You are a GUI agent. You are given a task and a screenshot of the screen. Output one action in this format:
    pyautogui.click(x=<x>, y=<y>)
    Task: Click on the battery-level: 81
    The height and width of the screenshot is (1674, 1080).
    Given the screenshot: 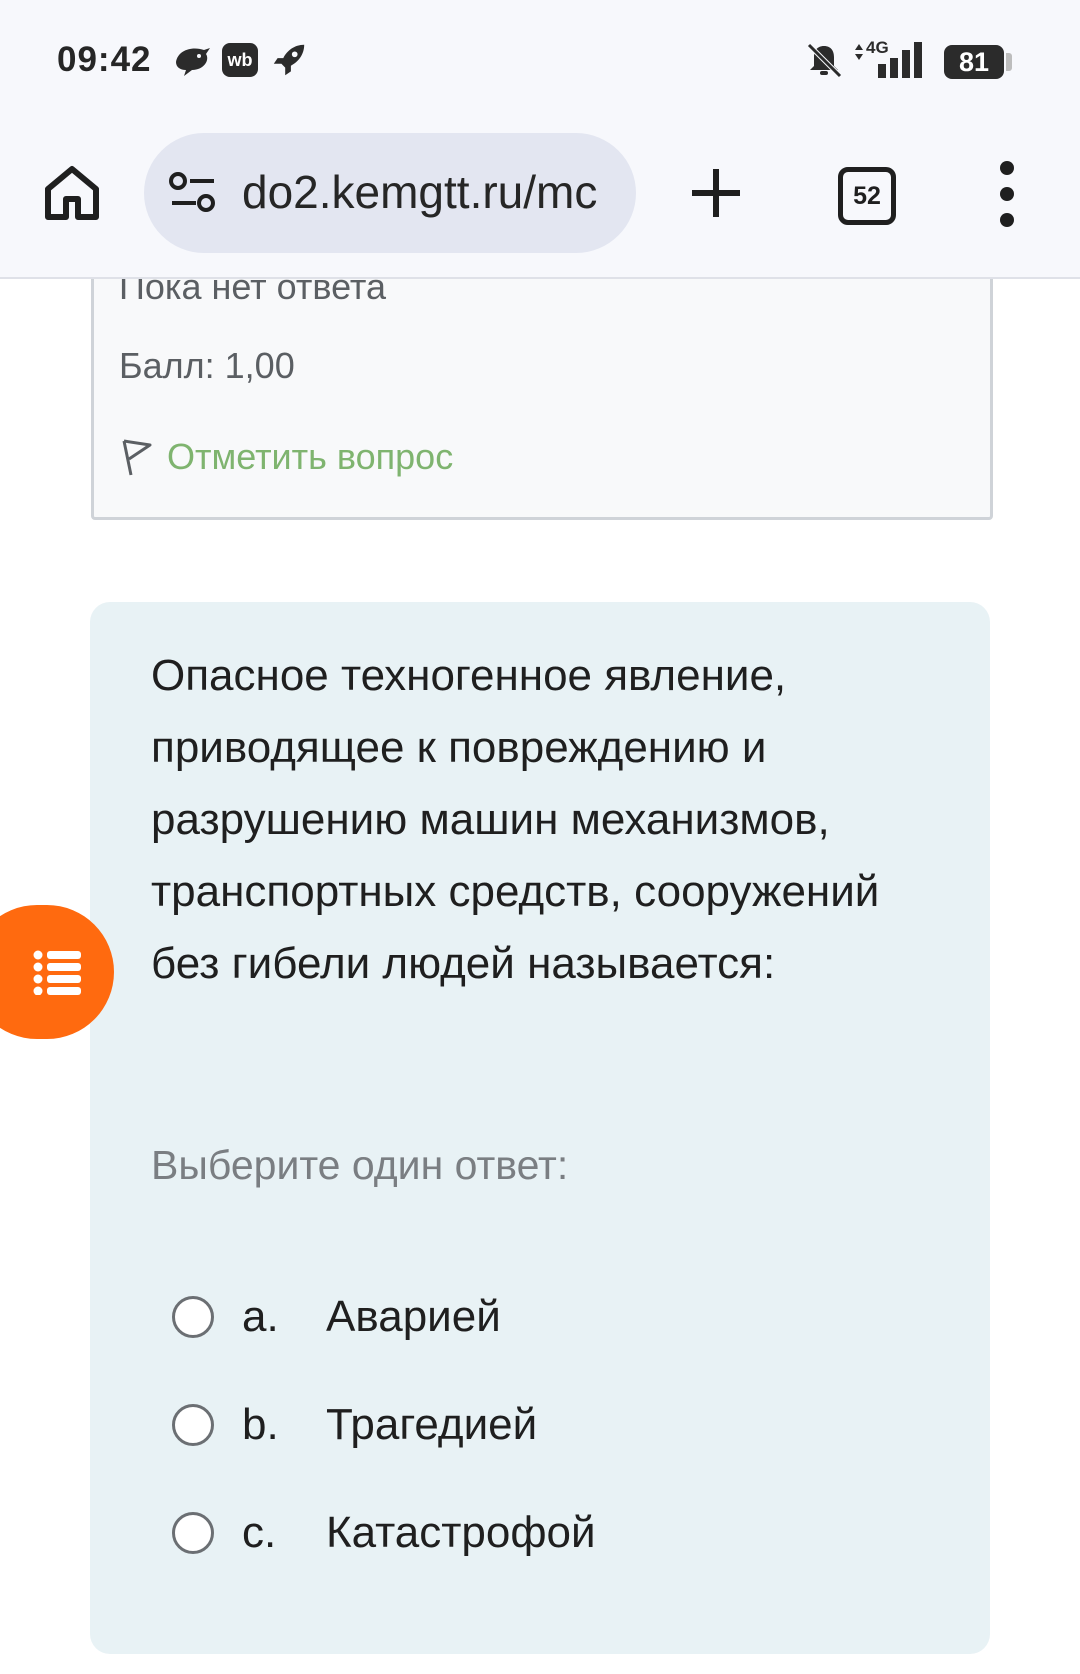 What is the action you would take?
    pyautogui.click(x=974, y=61)
    